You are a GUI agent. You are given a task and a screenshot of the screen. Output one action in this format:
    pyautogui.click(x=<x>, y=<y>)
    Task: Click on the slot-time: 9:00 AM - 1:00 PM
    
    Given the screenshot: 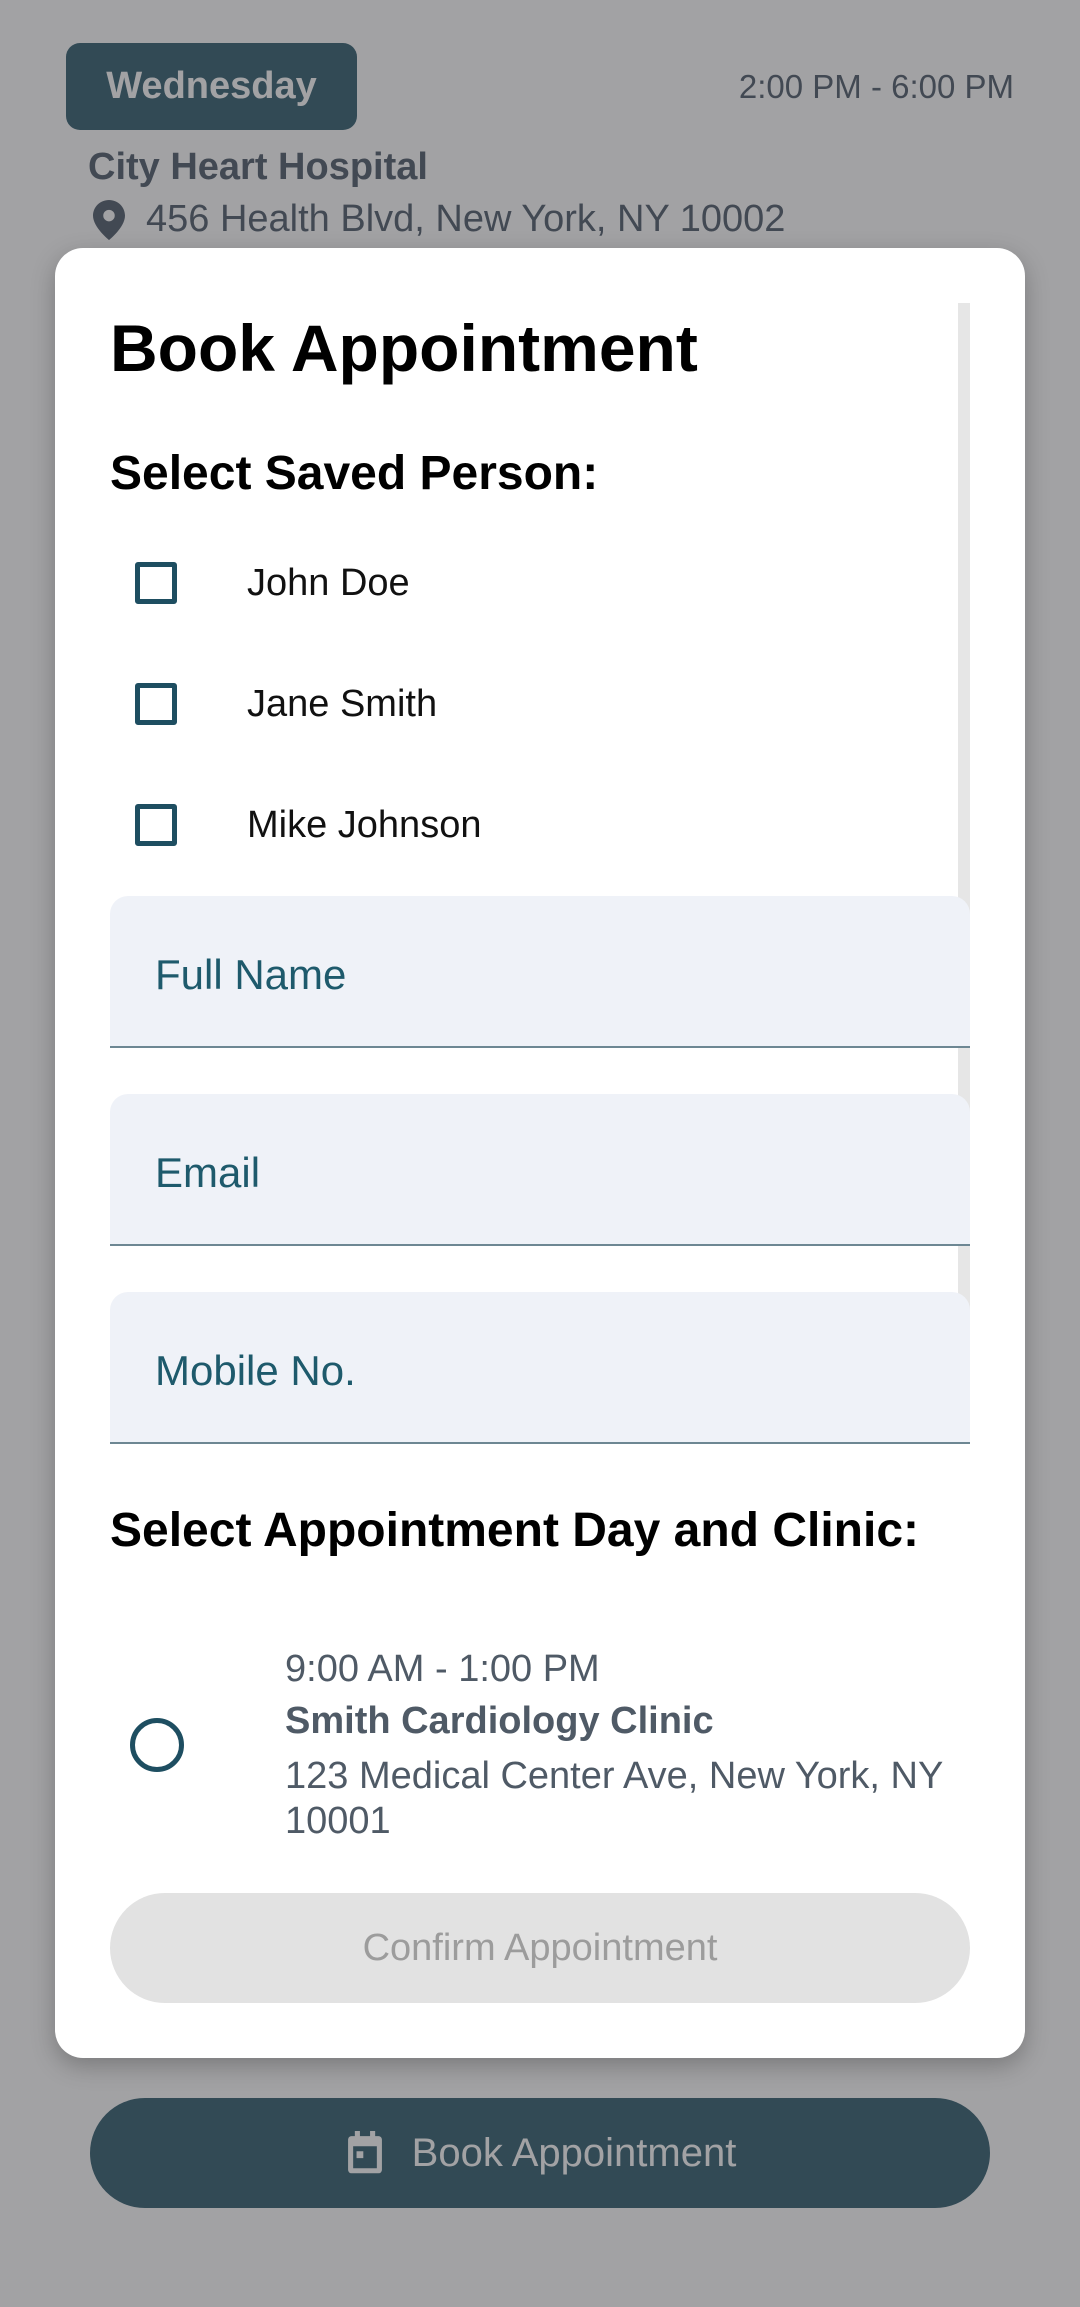 What is the action you would take?
    pyautogui.click(x=442, y=1669)
    